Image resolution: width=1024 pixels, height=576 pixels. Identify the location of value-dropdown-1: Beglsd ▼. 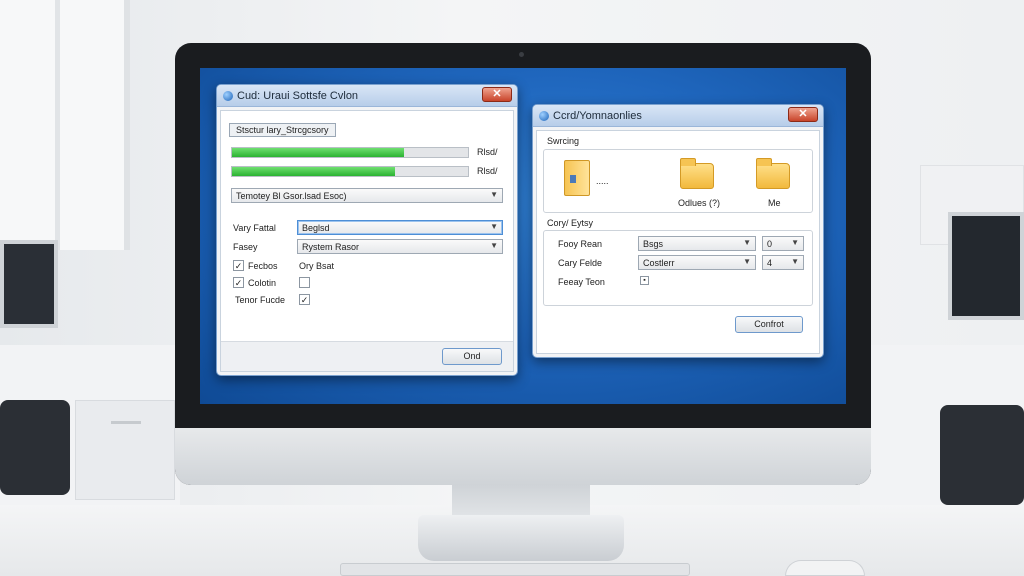
(400, 227).